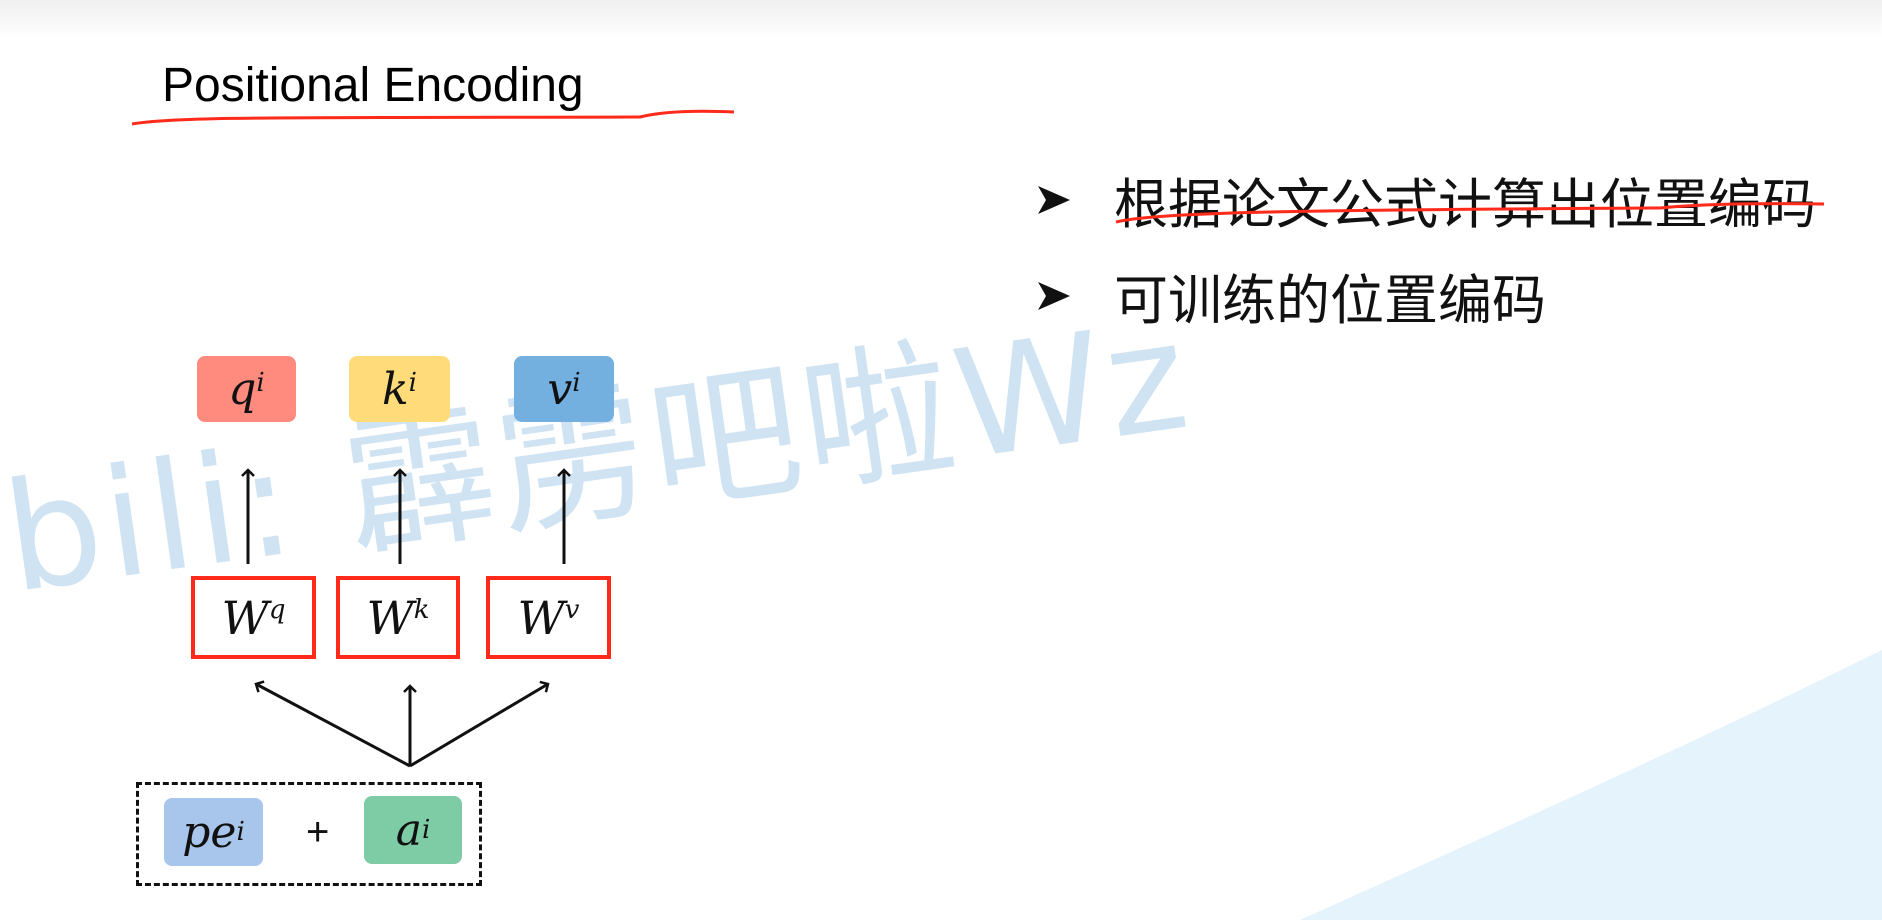  Describe the element at coordinates (277, 609) in the screenshot. I see `weight-sup: q` at that location.